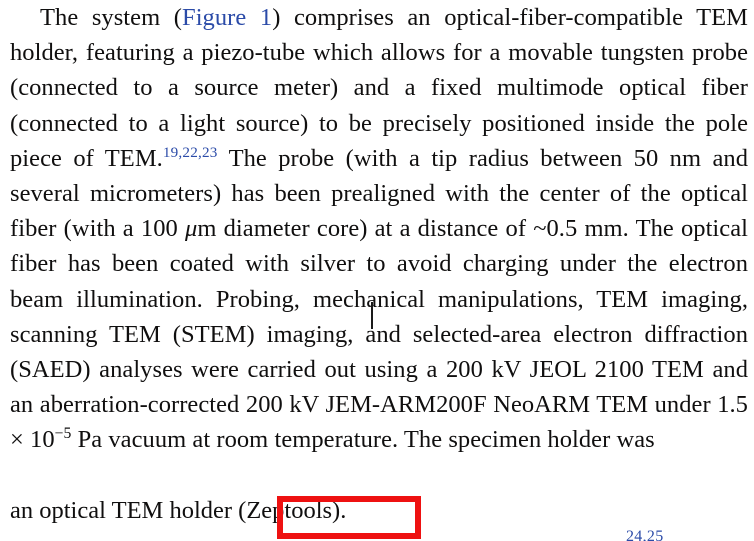  Describe the element at coordinates (380, 510) in the screenshot. I see `paragraph-last-line: an optical TEM holder (Zeptools).` at that location.